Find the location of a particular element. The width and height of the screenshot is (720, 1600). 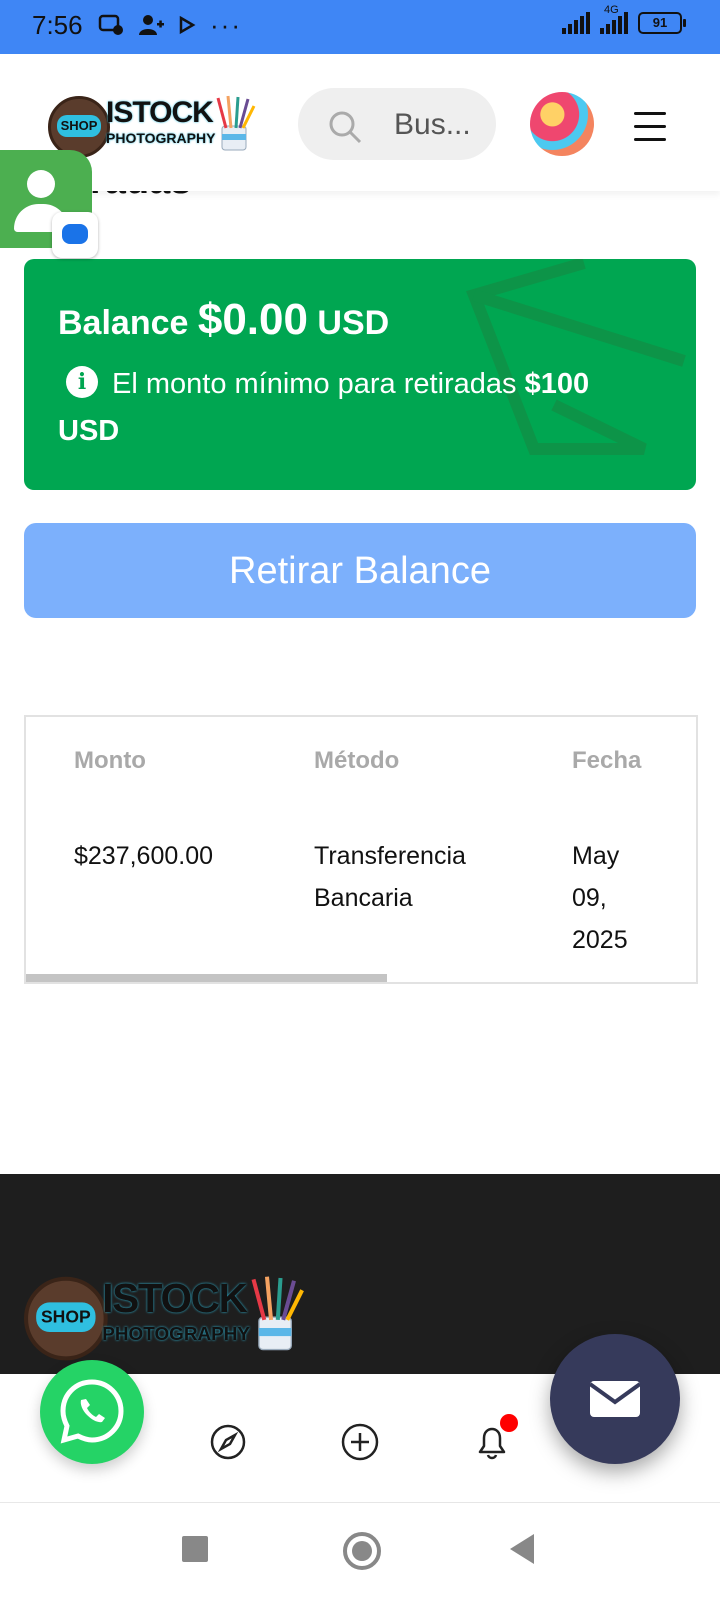

whatsapp-chat-button is located at coordinates (92, 1412).